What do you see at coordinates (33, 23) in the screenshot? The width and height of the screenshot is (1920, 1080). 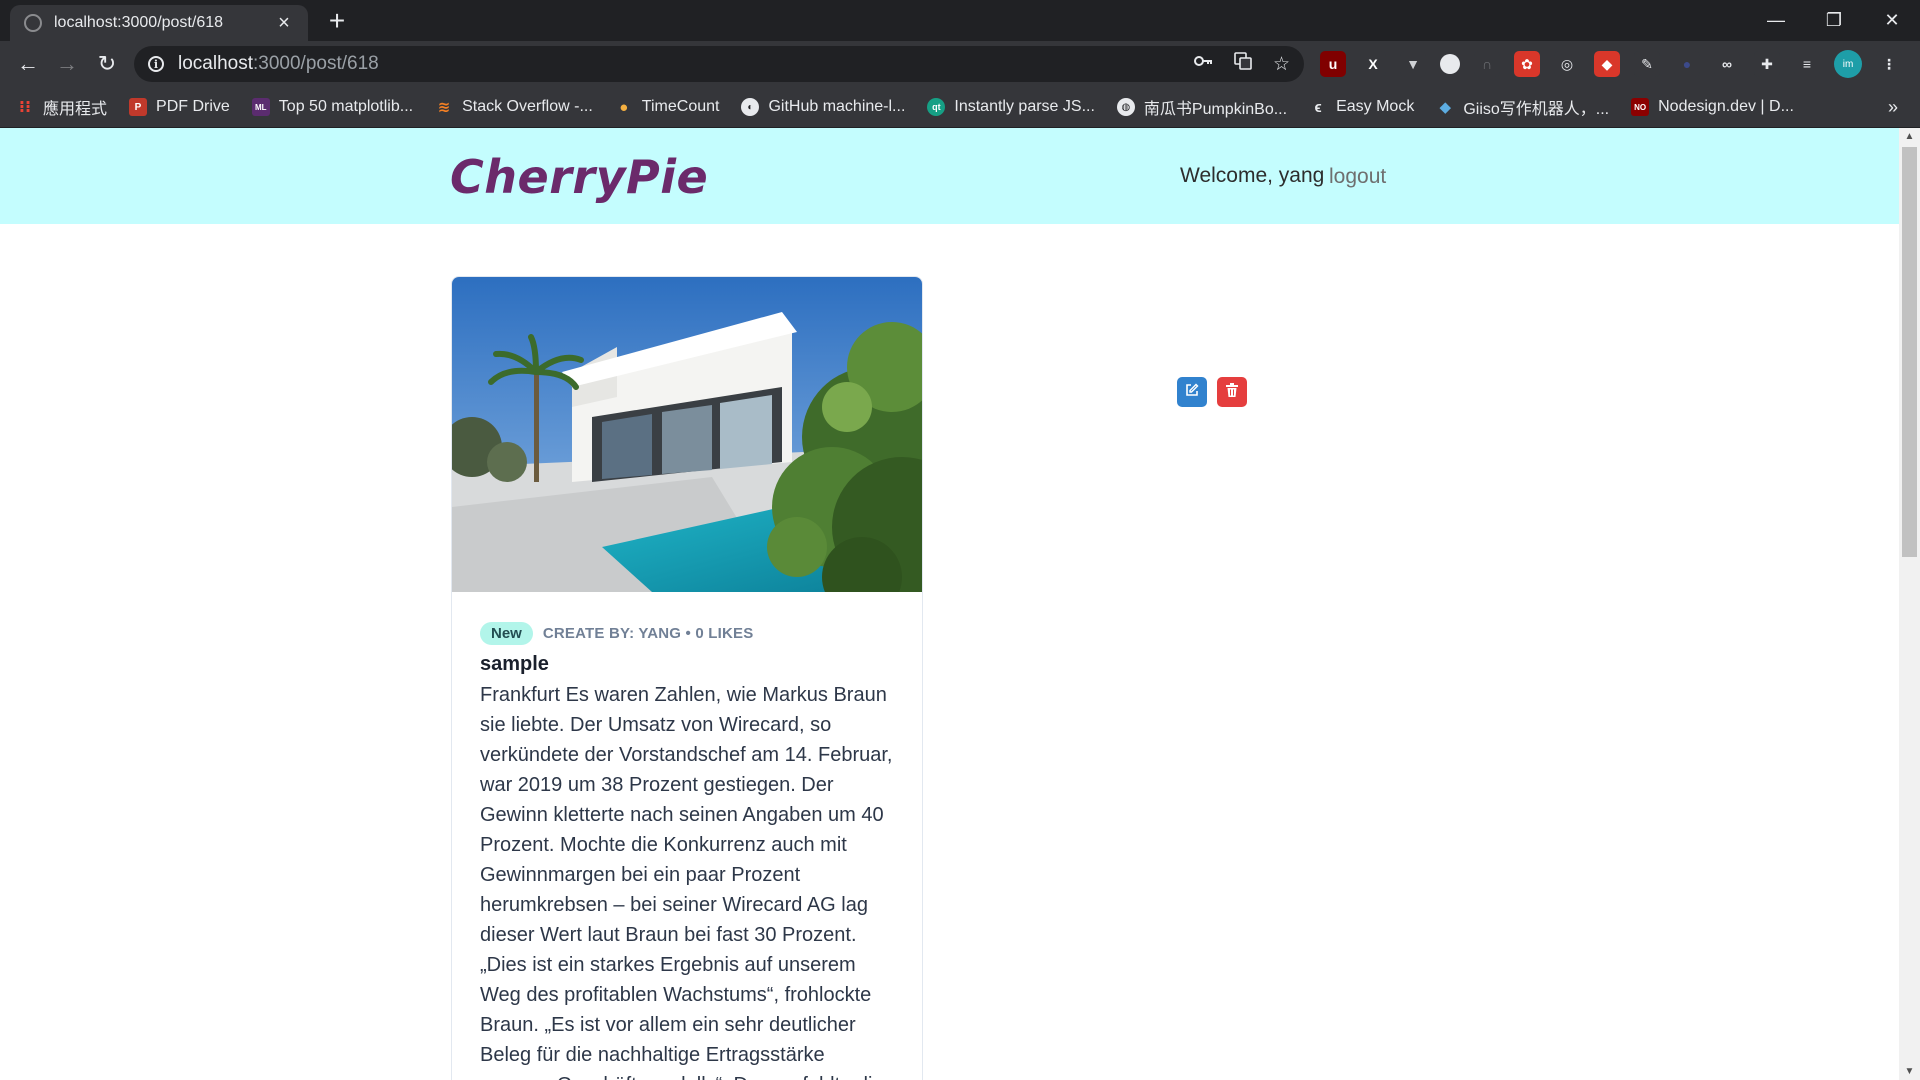 I see `globe-icon` at bounding box center [33, 23].